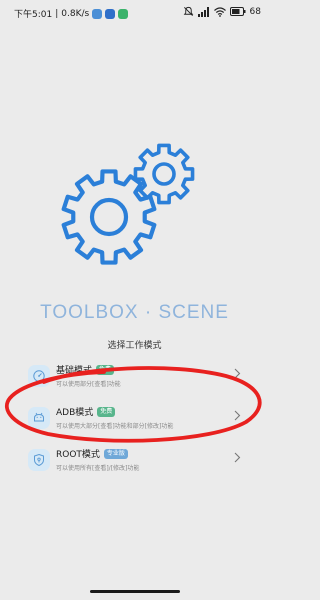 The height and width of the screenshot is (600, 320). I want to click on wifi-icon, so click(219, 11).